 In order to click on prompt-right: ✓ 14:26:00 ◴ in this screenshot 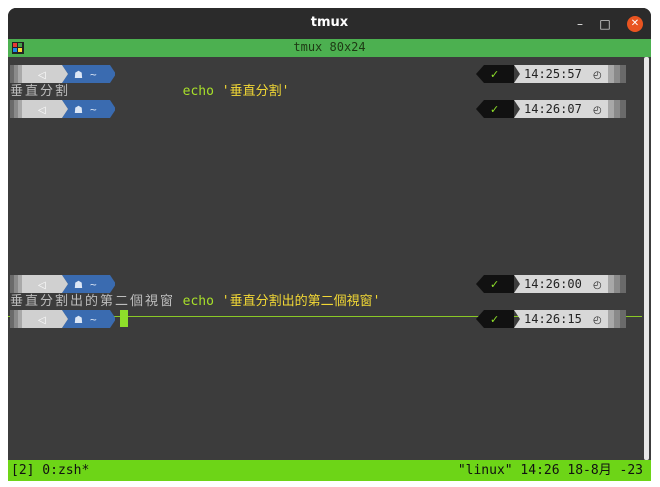, I will do `click(555, 284)`.